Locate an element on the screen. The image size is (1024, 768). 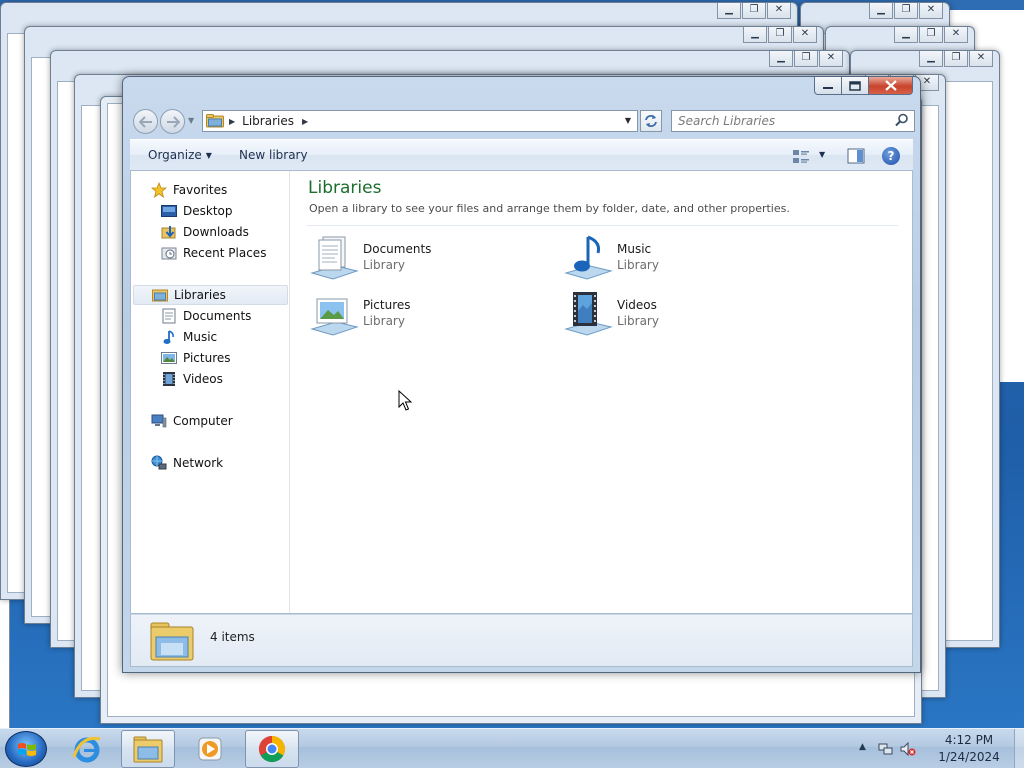
change-view-button: ▼ is located at coordinates (812, 157).